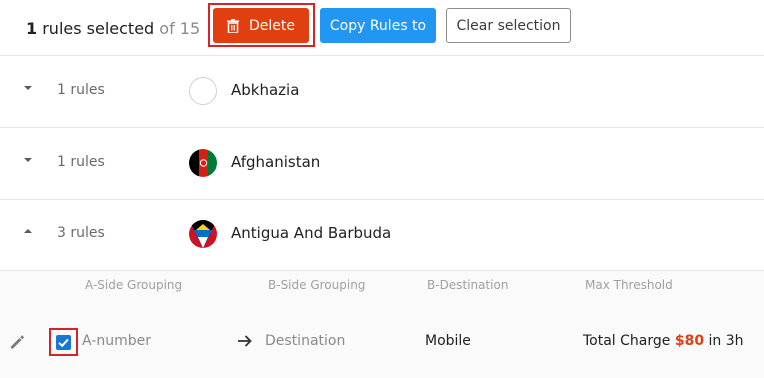 The height and width of the screenshot is (378, 764). I want to click on delete-button: Delete, so click(261, 25).